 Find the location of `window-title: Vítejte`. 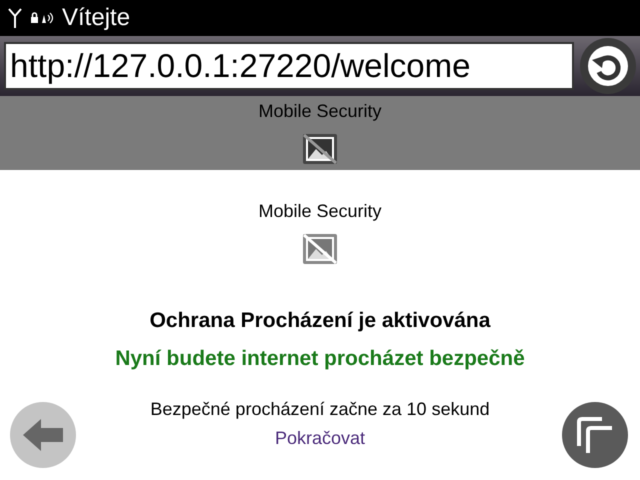

window-title: Vítejte is located at coordinates (96, 18).